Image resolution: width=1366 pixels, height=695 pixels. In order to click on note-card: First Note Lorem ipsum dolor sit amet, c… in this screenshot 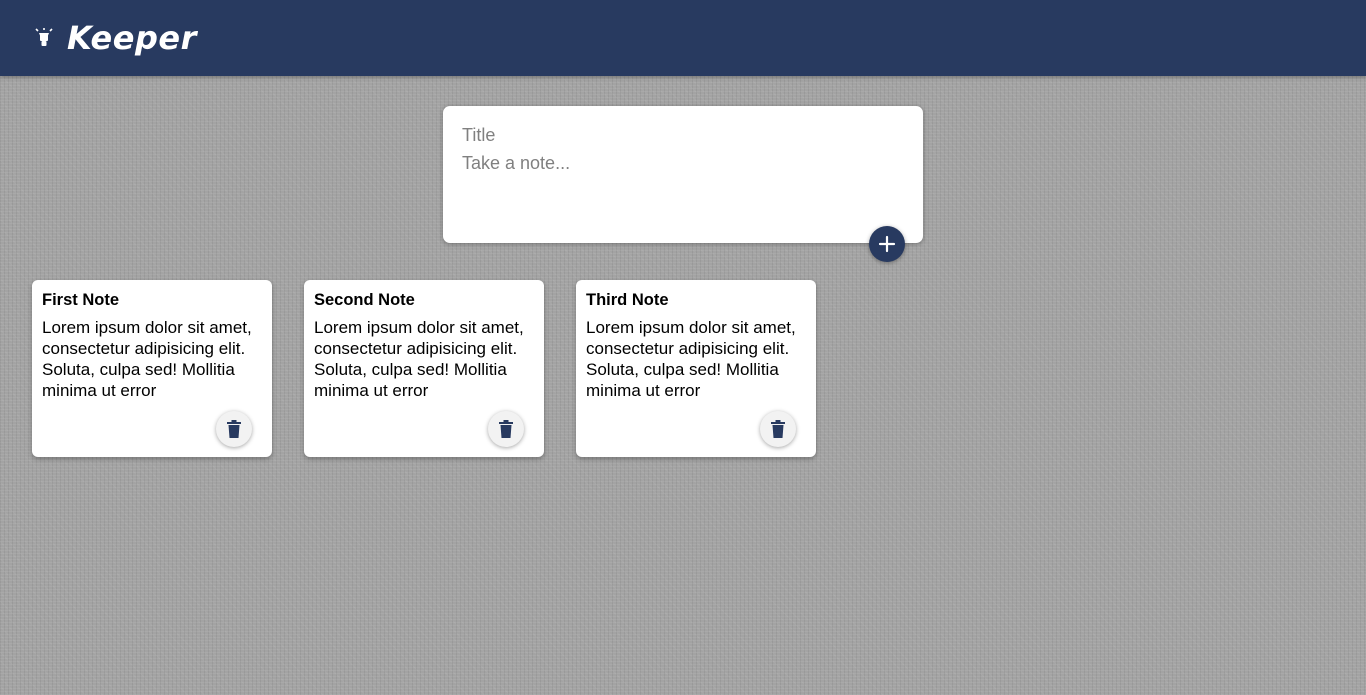, I will do `click(152, 368)`.